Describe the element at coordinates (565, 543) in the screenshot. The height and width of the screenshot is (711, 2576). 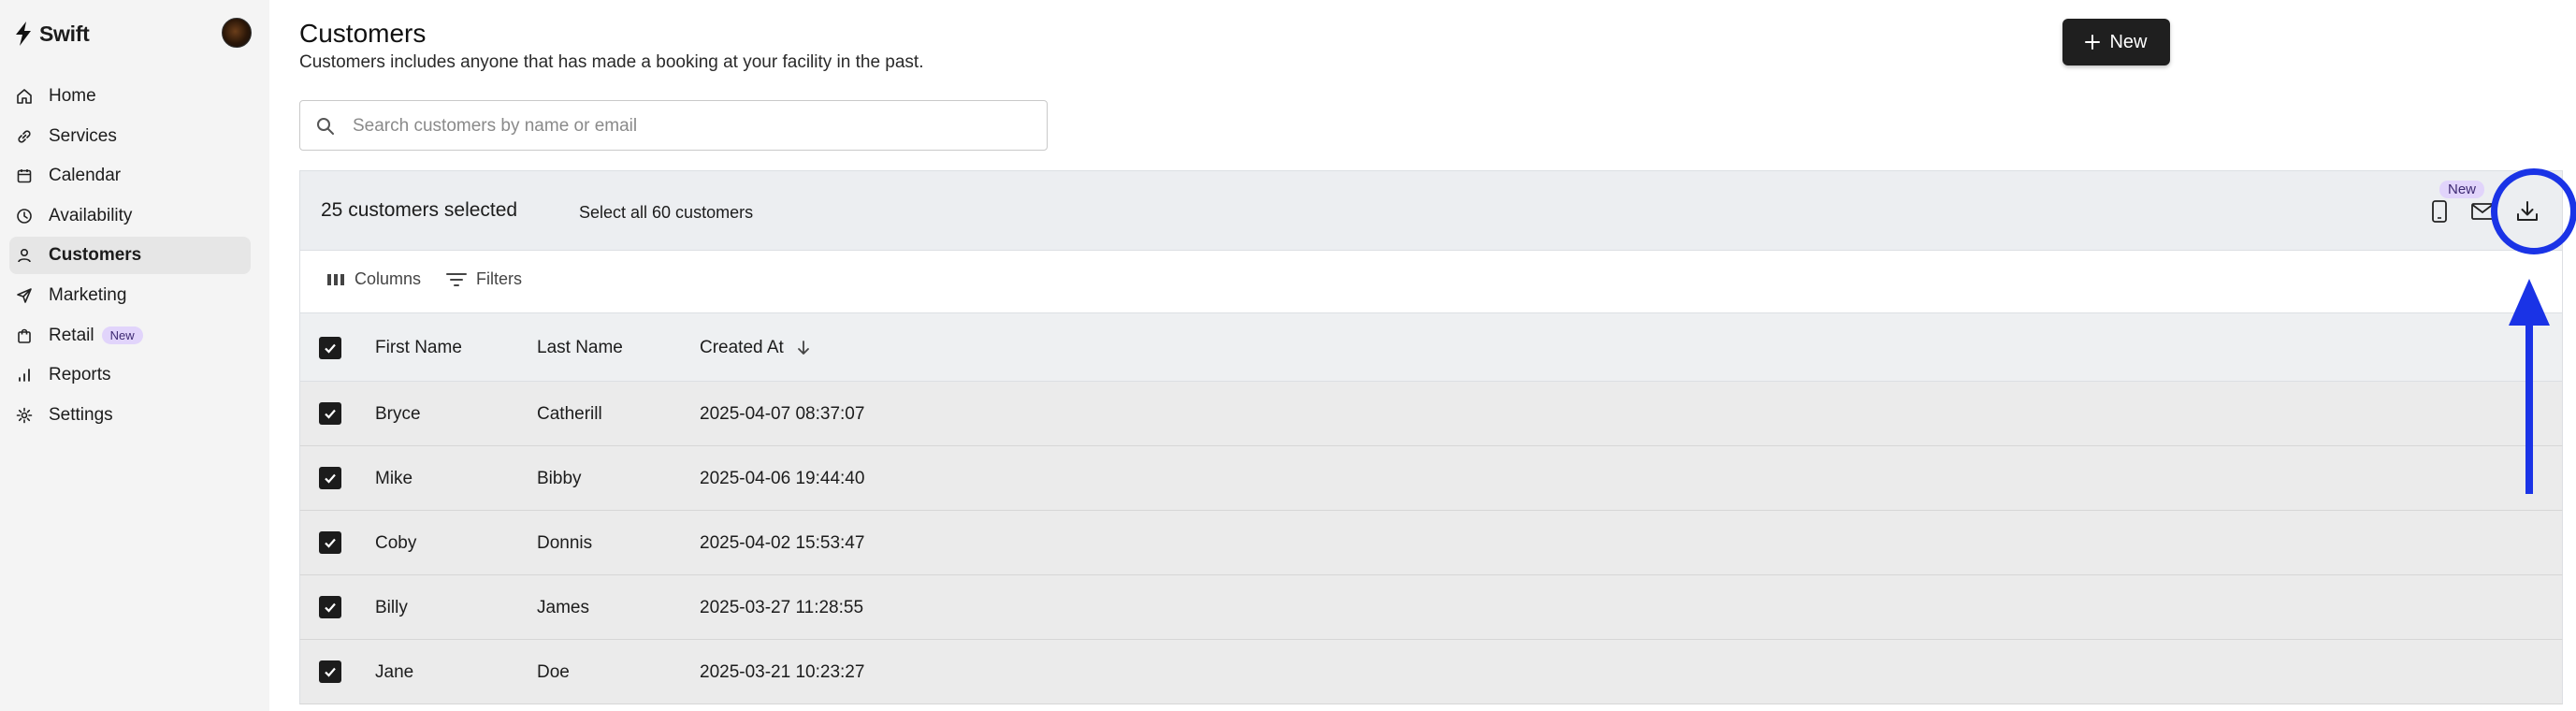
I see `cell-last-name: Donnis` at that location.